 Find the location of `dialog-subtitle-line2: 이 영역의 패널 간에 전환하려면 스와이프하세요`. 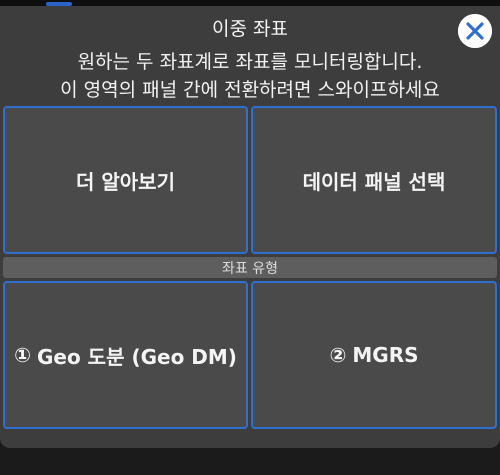

dialog-subtitle-line2: 이 영역의 패널 간에 전환하려면 스와이프하세요 is located at coordinates (250, 90).